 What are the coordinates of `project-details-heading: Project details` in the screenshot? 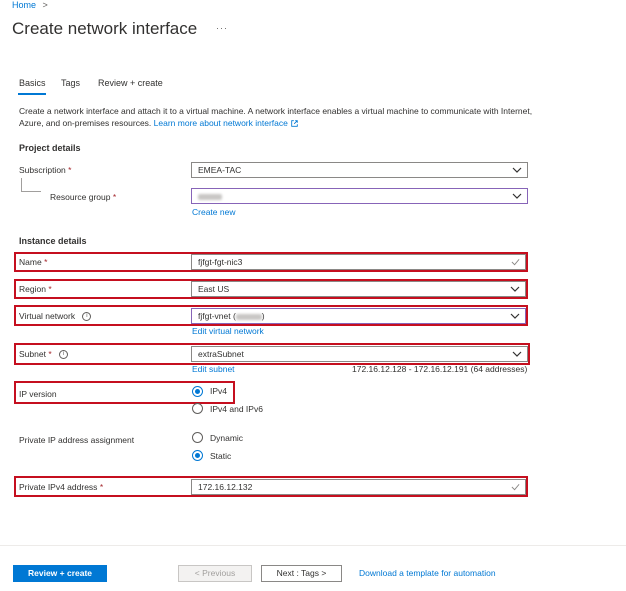 It's located at (50, 148).